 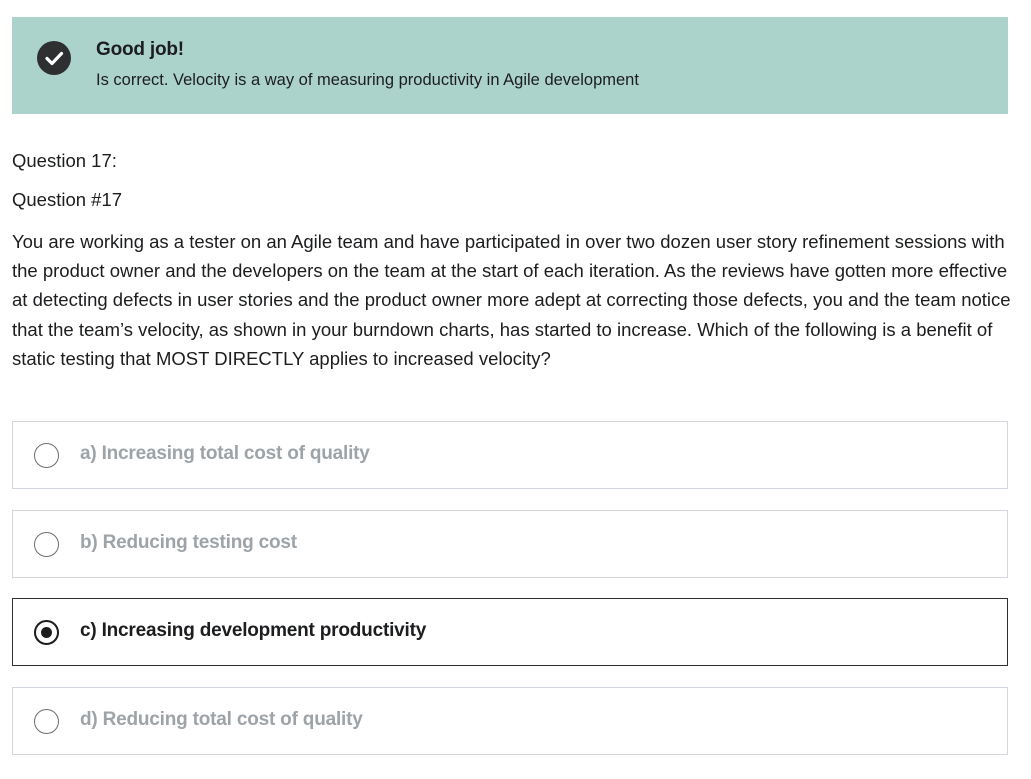 What do you see at coordinates (64, 160) in the screenshot?
I see `question-label: Question 17:` at bounding box center [64, 160].